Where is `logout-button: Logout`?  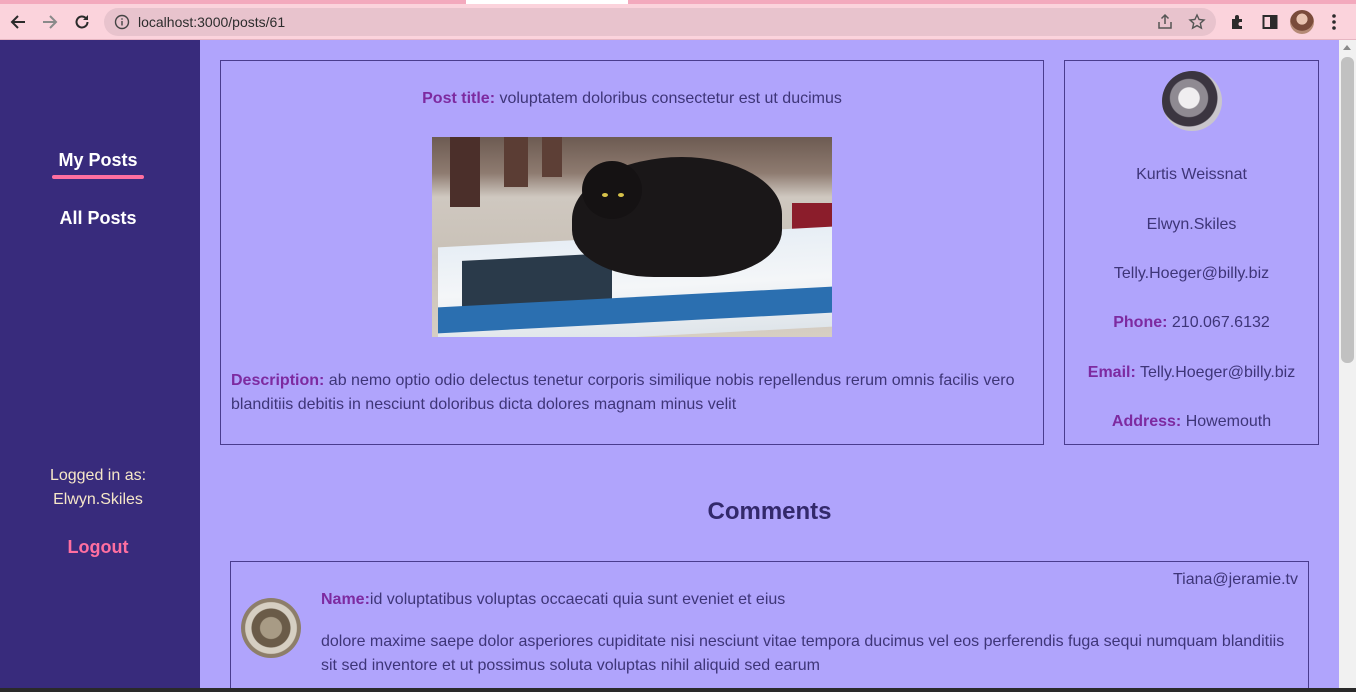
logout-button: Logout is located at coordinates (98, 547).